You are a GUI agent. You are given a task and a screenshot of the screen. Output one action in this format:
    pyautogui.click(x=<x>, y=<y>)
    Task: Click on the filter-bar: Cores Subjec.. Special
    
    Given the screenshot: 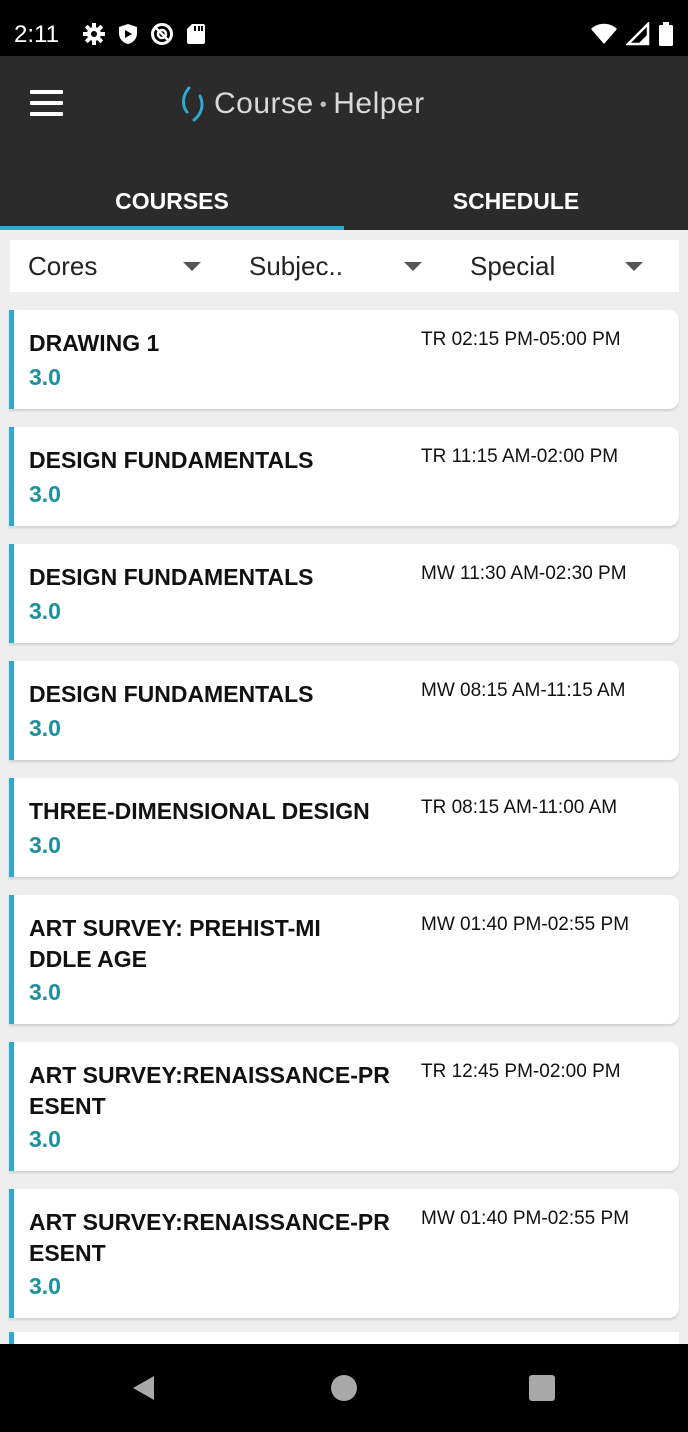 What is the action you would take?
    pyautogui.click(x=344, y=266)
    